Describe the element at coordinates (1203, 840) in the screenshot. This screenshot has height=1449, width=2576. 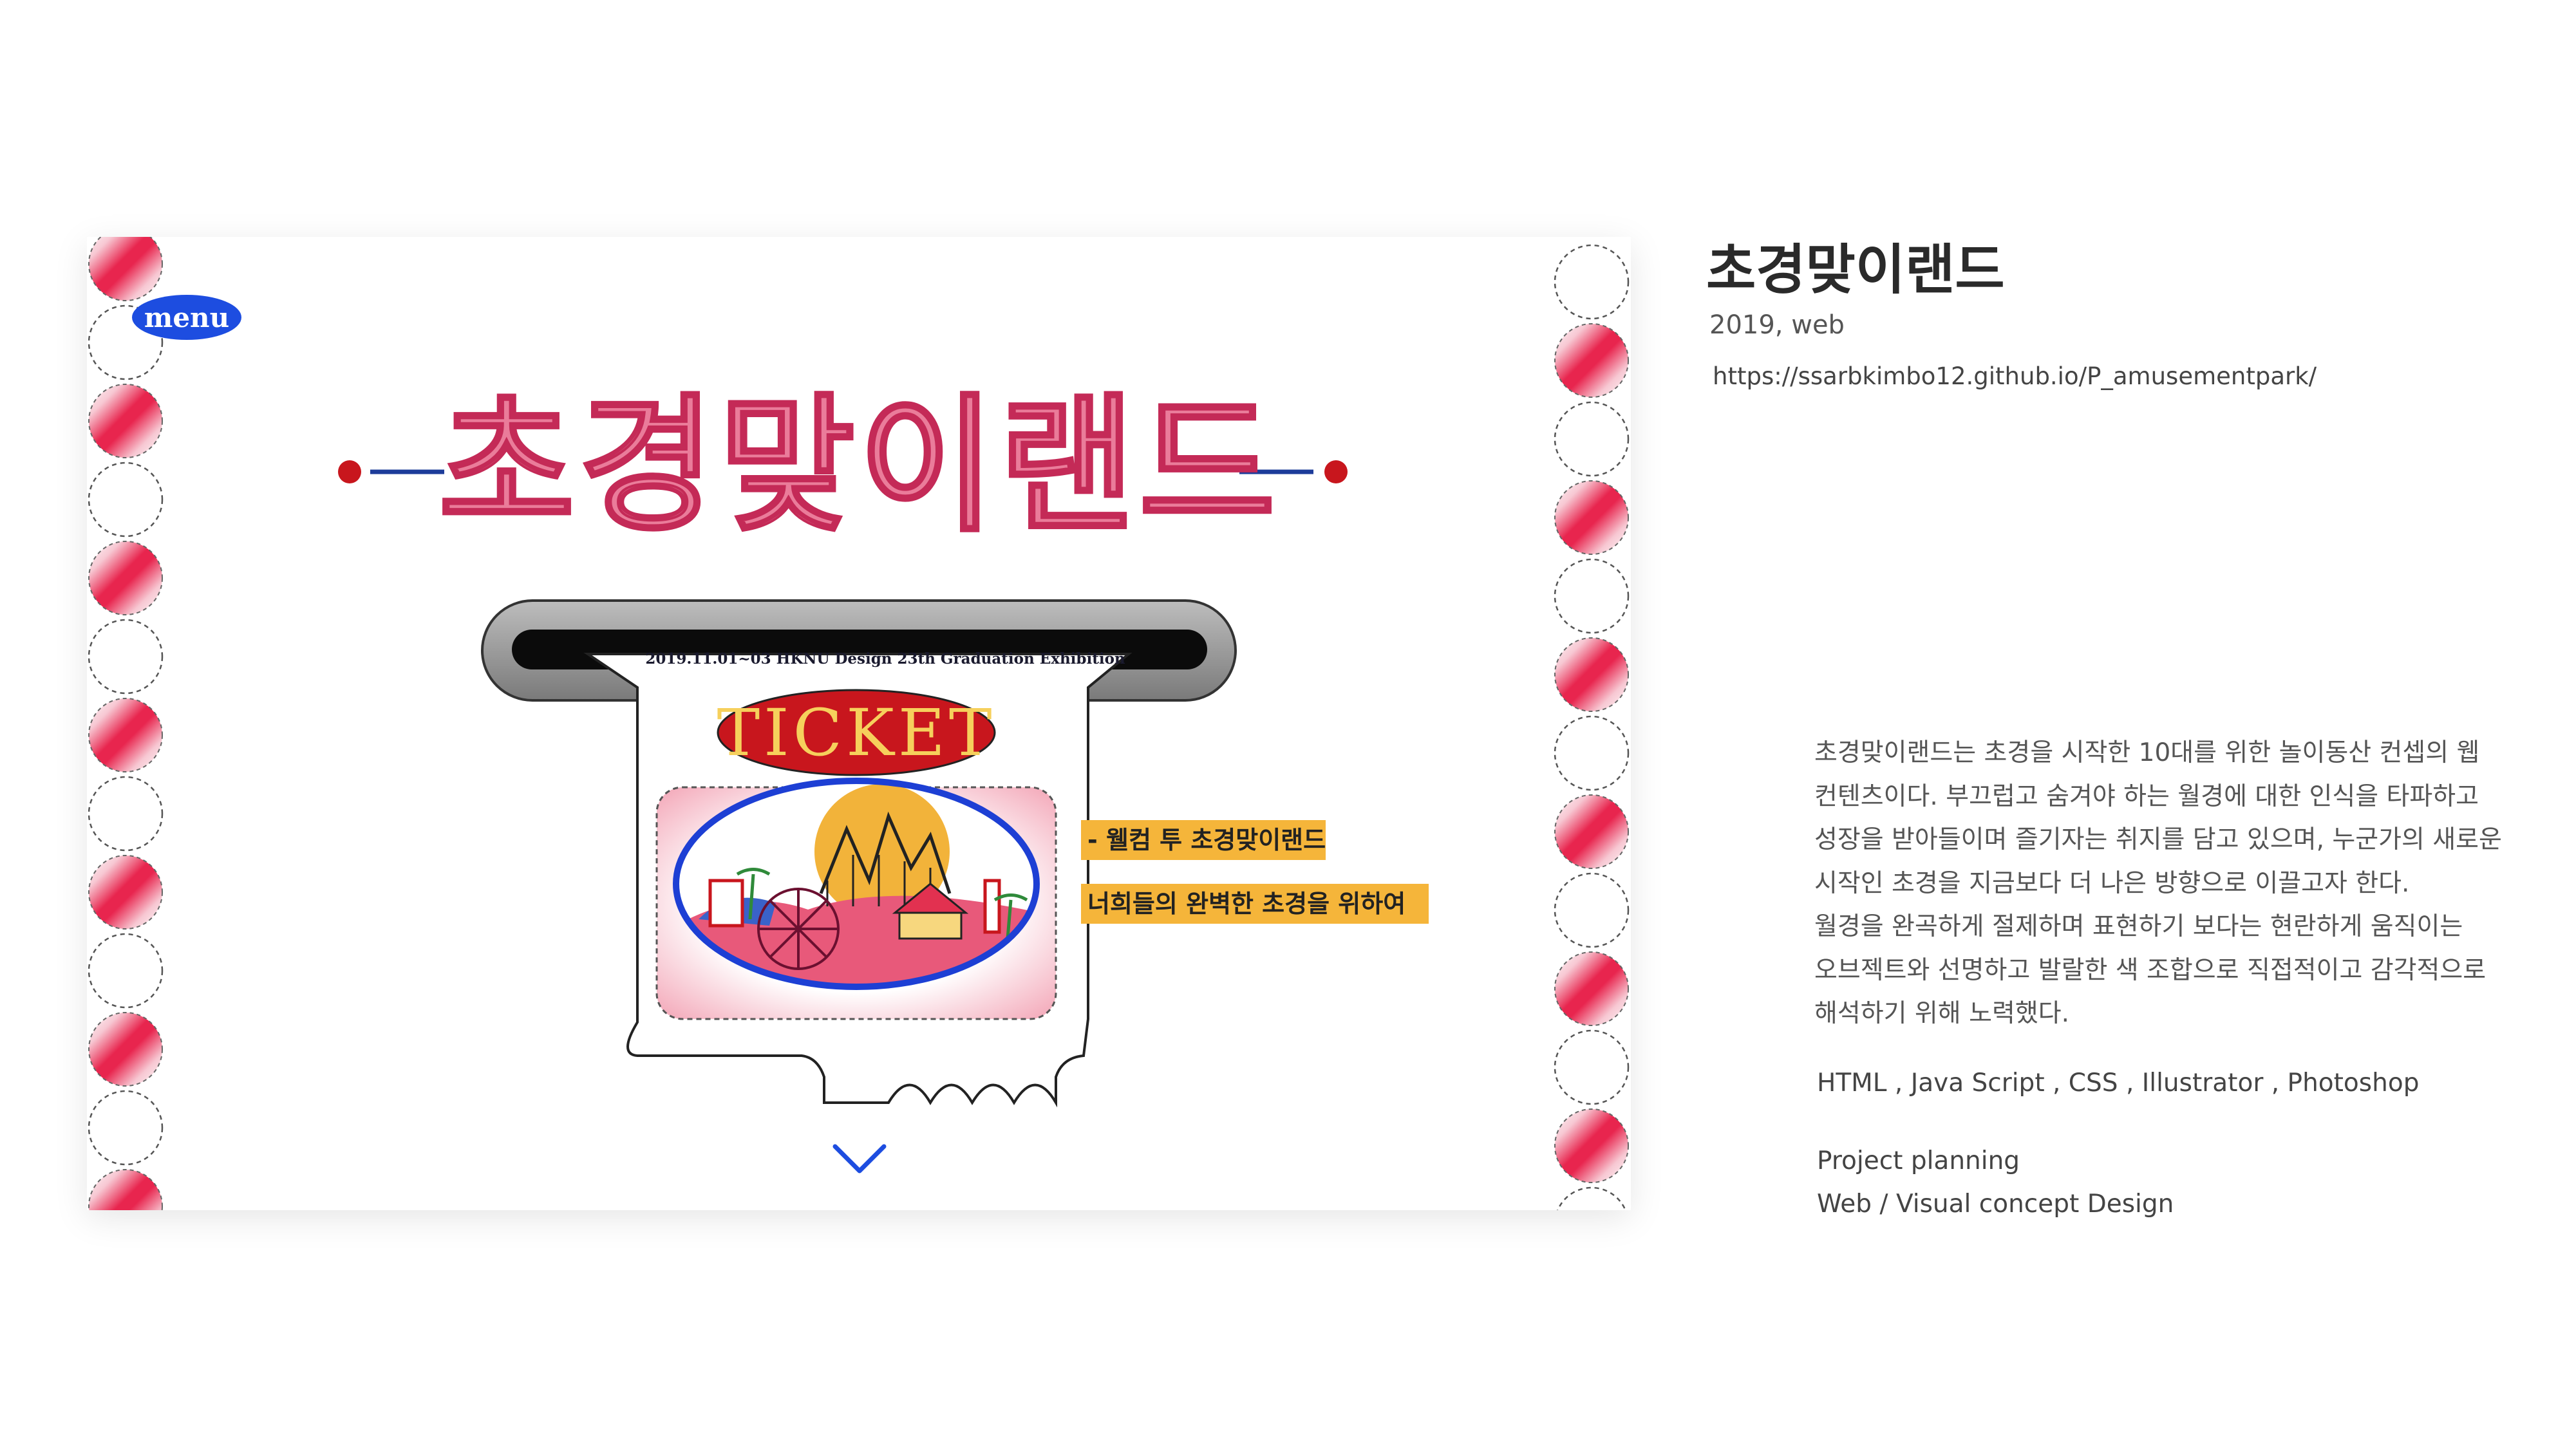
I see `welcome-banner: - 웰컴 투 초경맞이랜드` at that location.